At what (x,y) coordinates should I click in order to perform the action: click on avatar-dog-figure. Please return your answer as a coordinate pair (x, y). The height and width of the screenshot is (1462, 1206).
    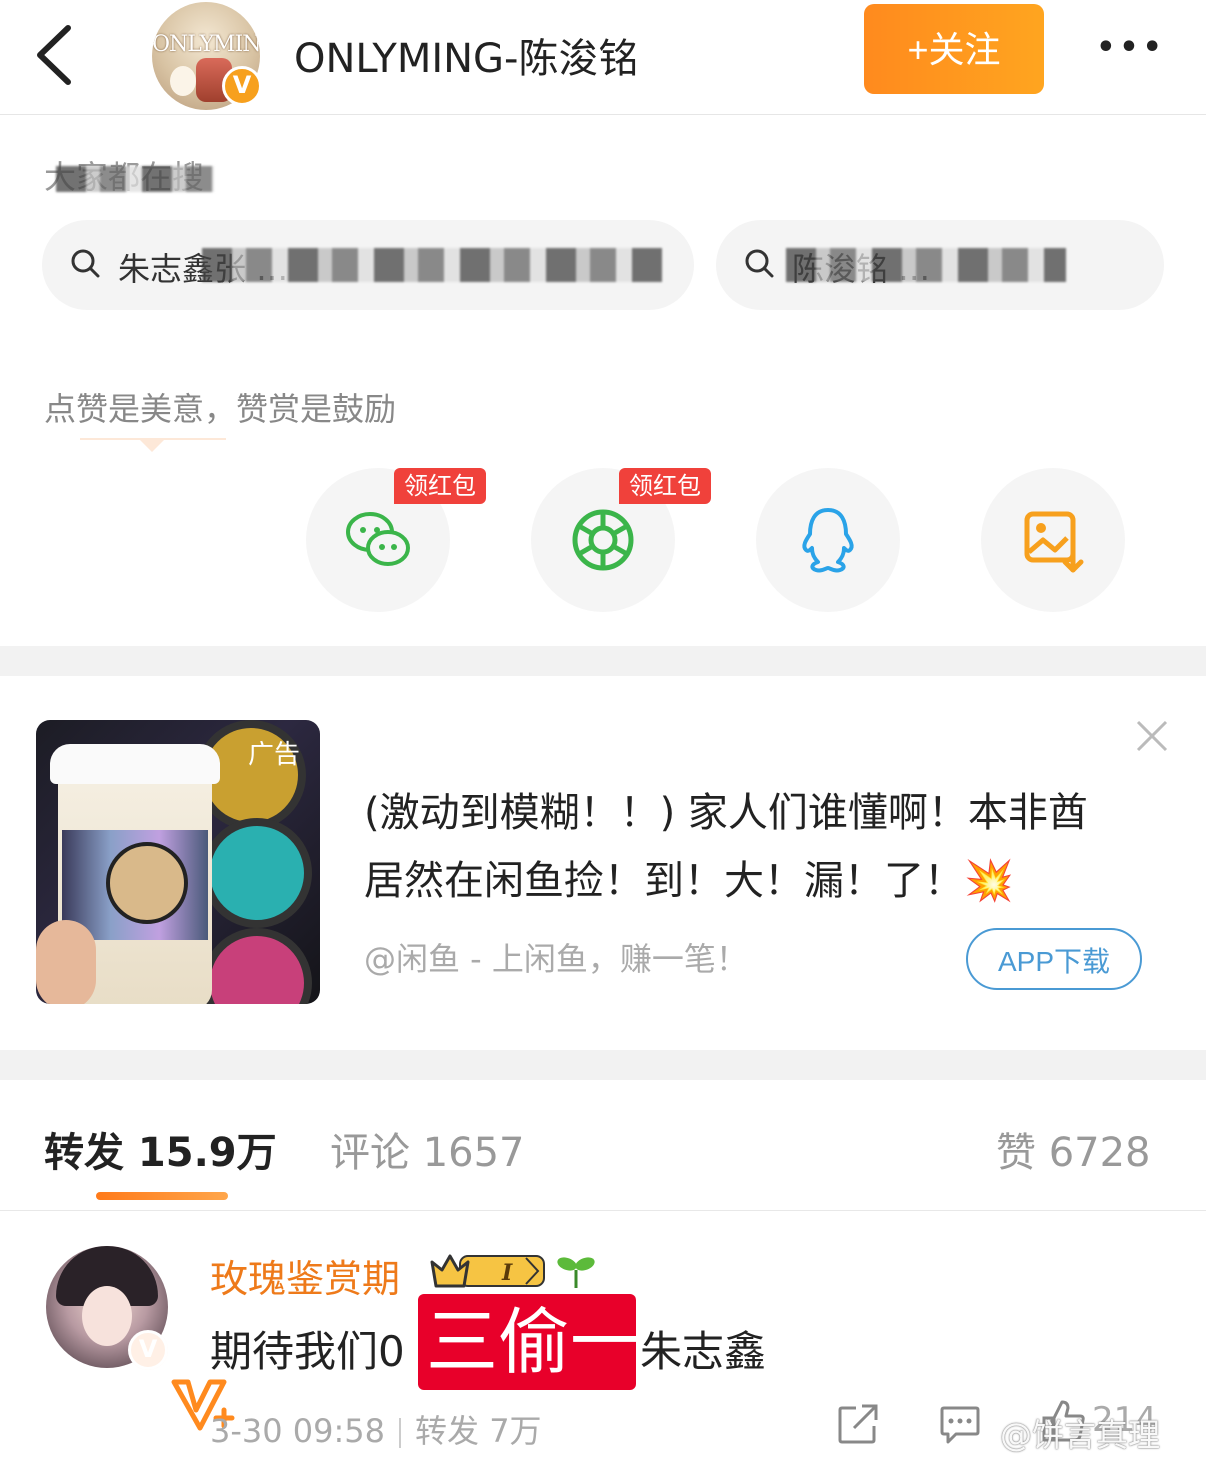
    Looking at the image, I should click on (183, 81).